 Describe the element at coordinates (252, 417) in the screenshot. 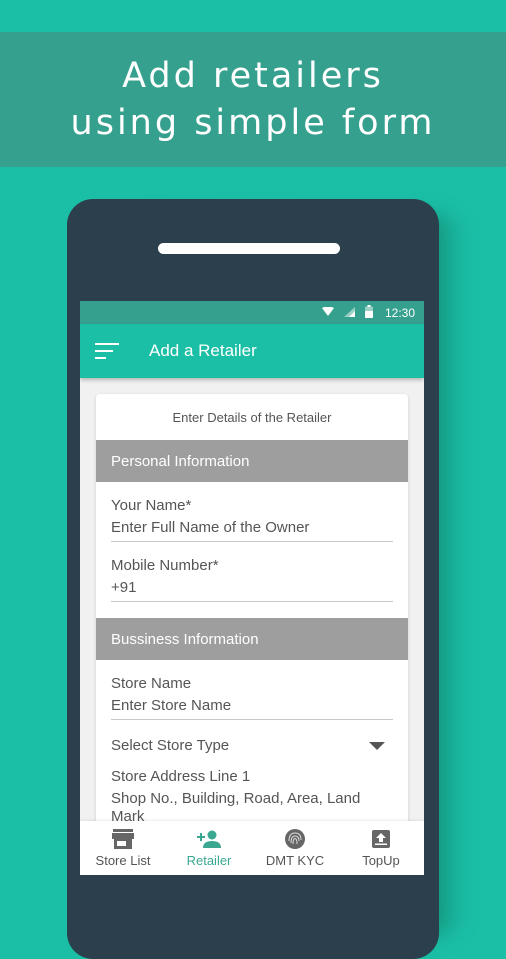

I see `form-title: Enter Details of the Retailer` at that location.